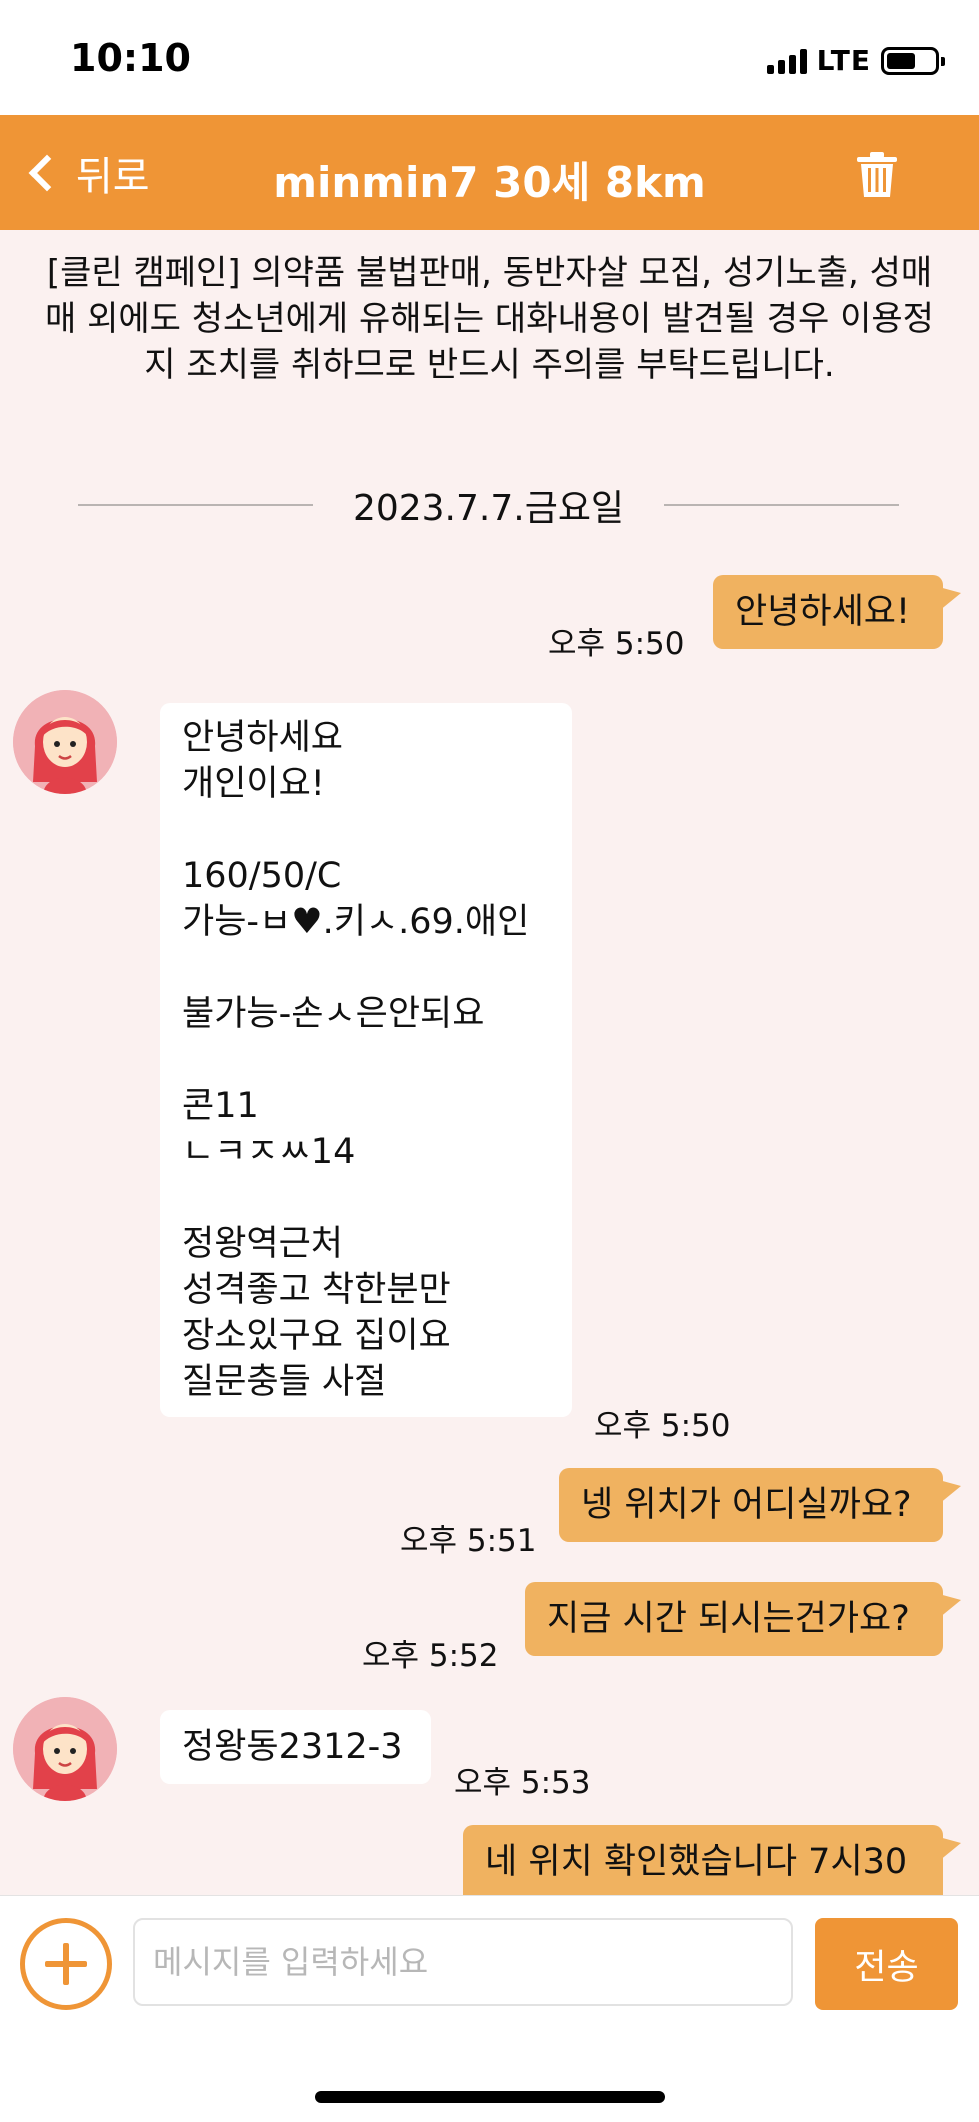 This screenshot has width=979, height=2122. What do you see at coordinates (522, 1783) in the screenshot?
I see `message-time: 오후 5:53` at bounding box center [522, 1783].